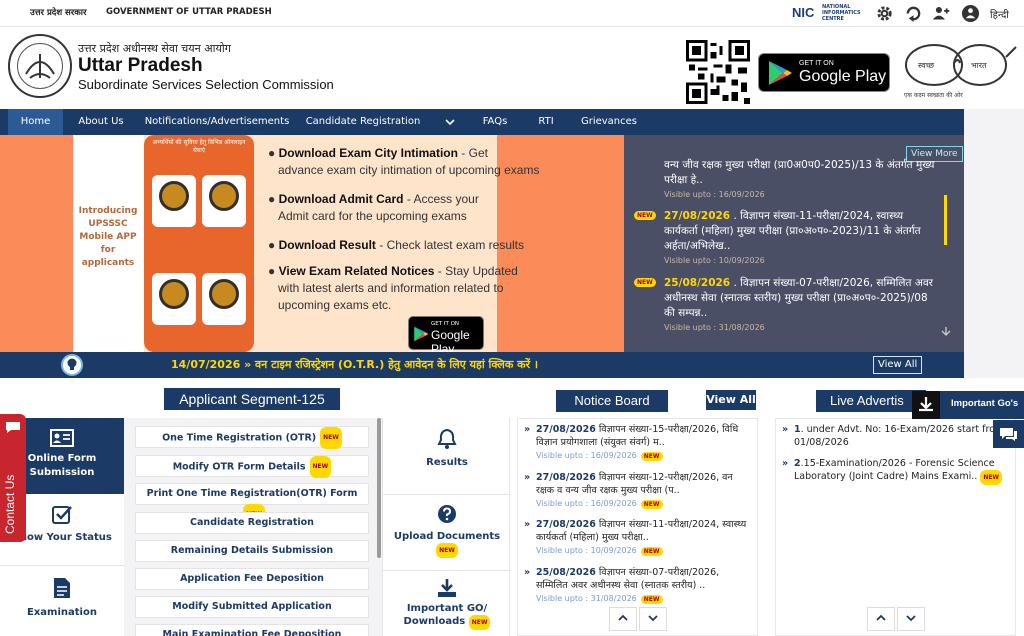  I want to click on lightbulb-icon, so click(72, 365).